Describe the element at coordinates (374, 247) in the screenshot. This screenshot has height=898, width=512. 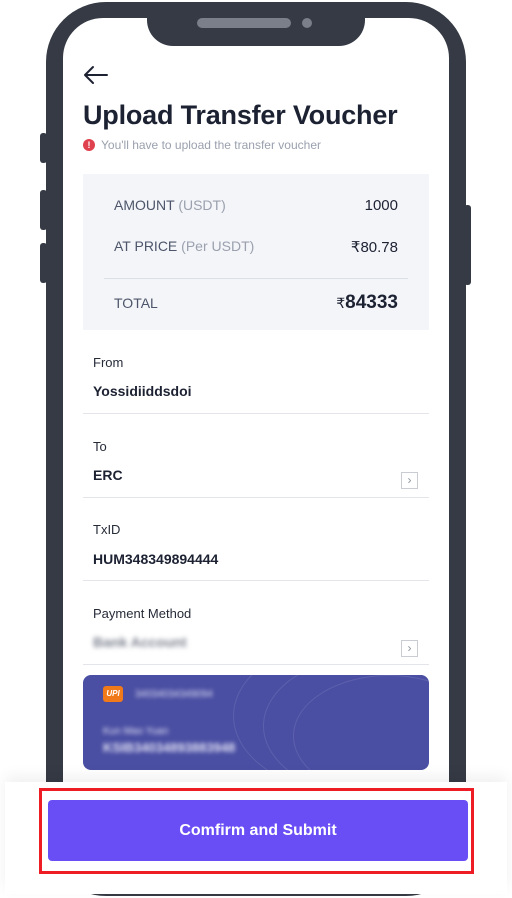
I see `price-value: ₹80.78` at that location.